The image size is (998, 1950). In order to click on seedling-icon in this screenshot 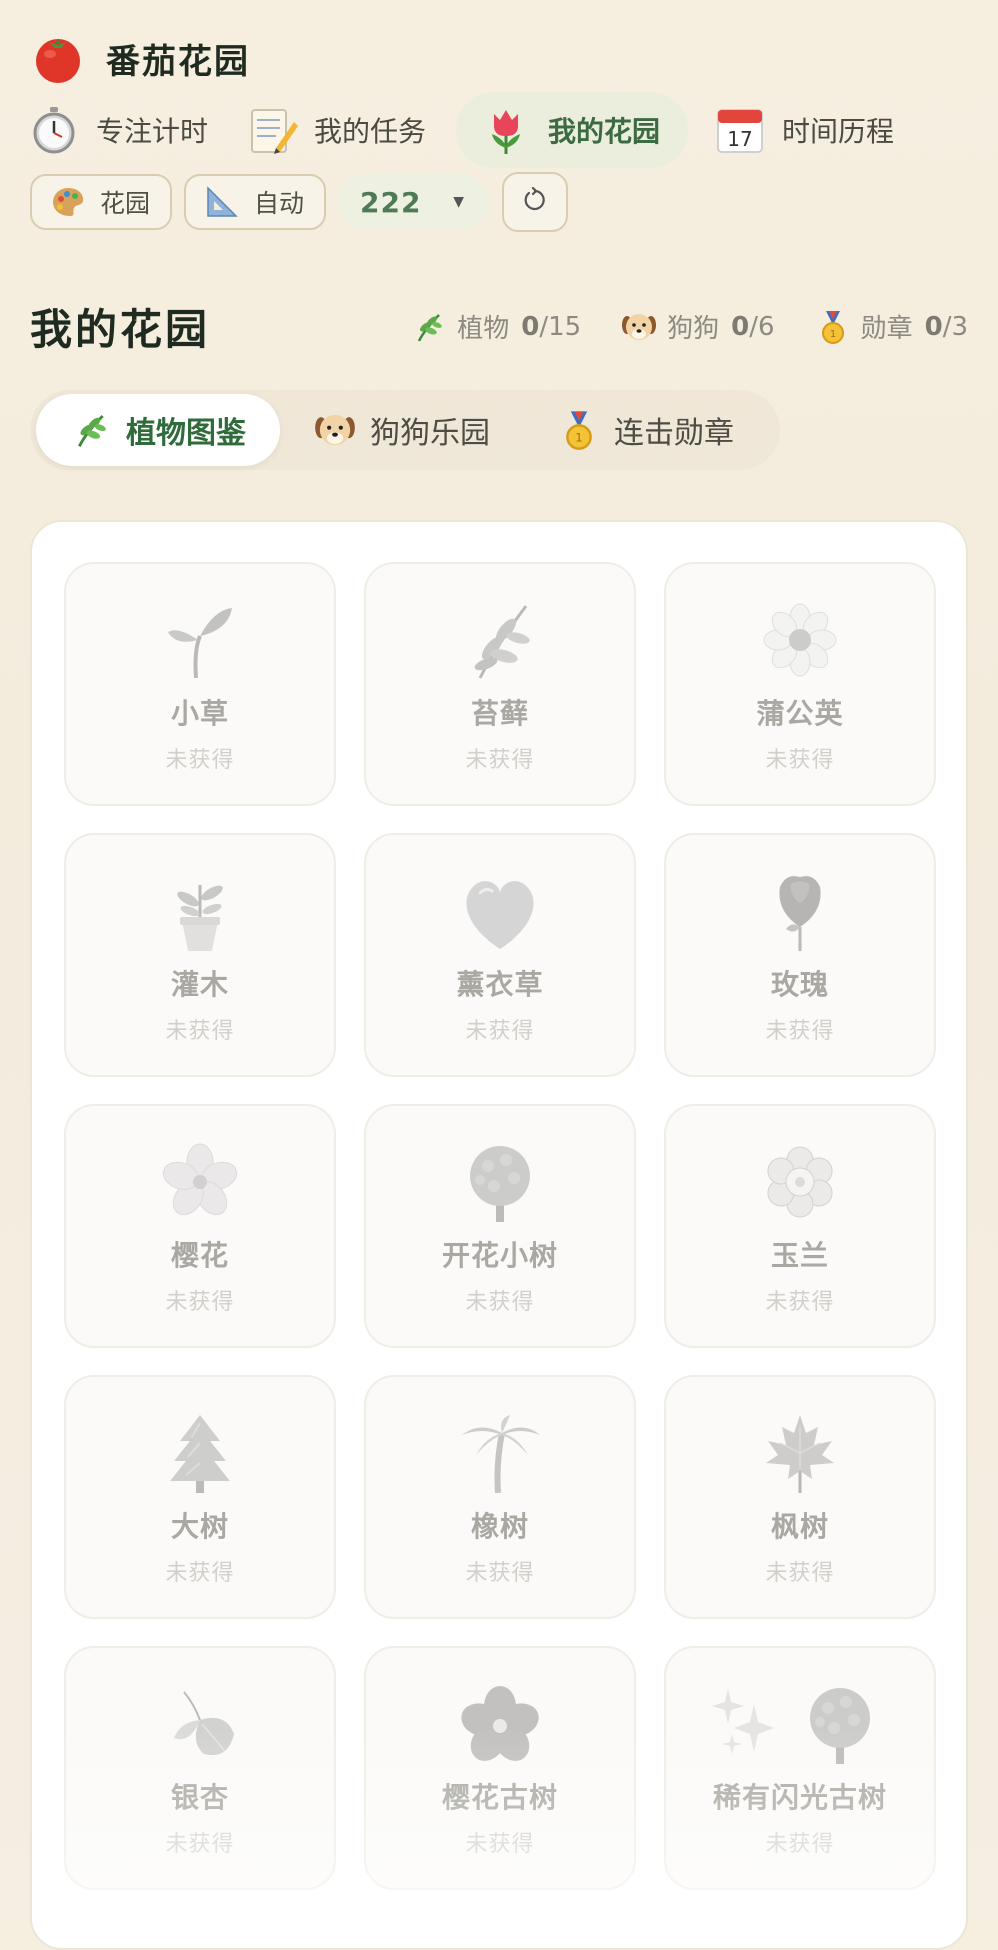, I will do `click(200, 640)`.